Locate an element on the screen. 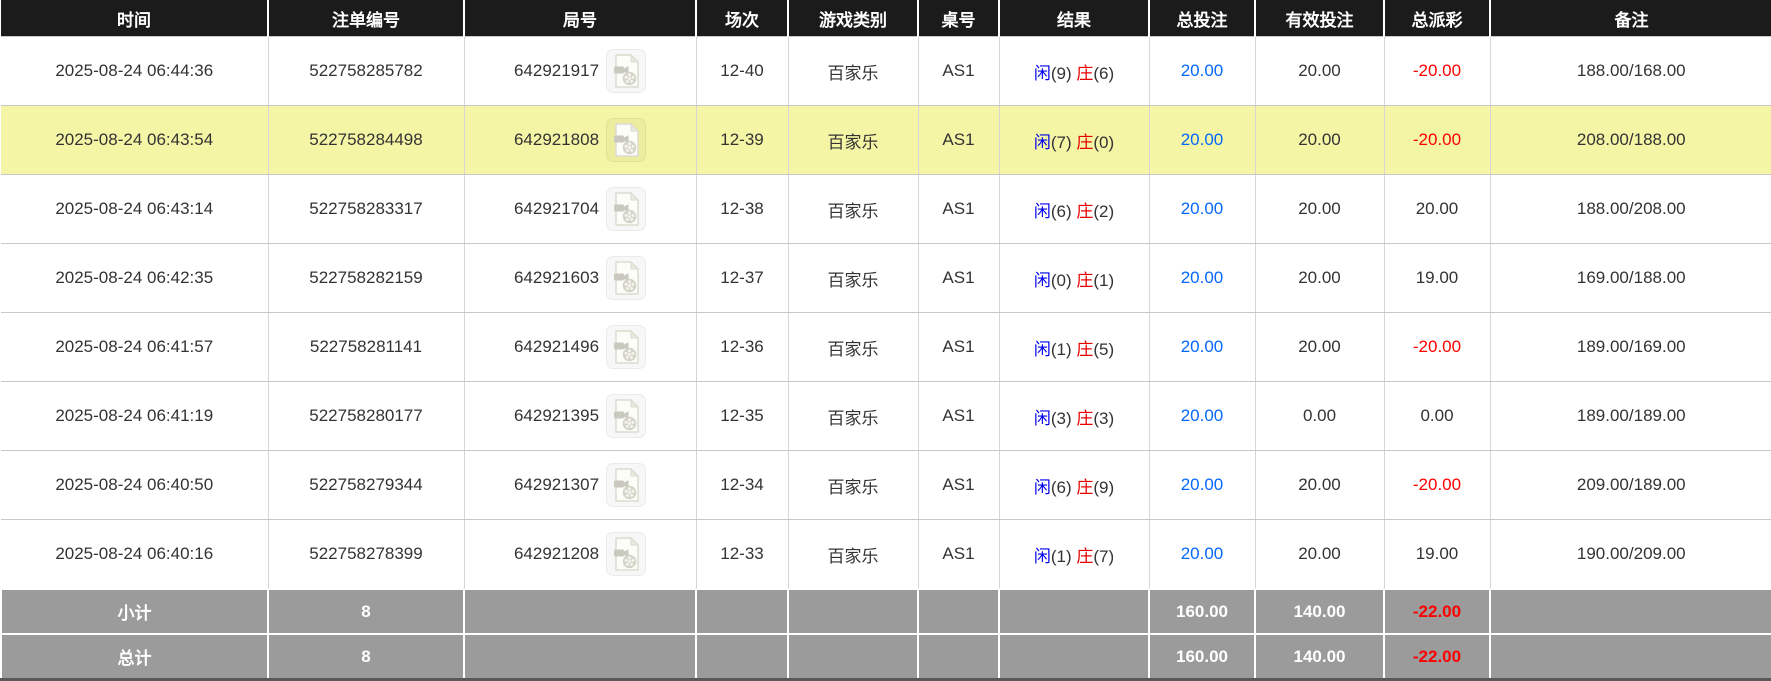  player-result-score: (6) is located at coordinates (1061, 211).